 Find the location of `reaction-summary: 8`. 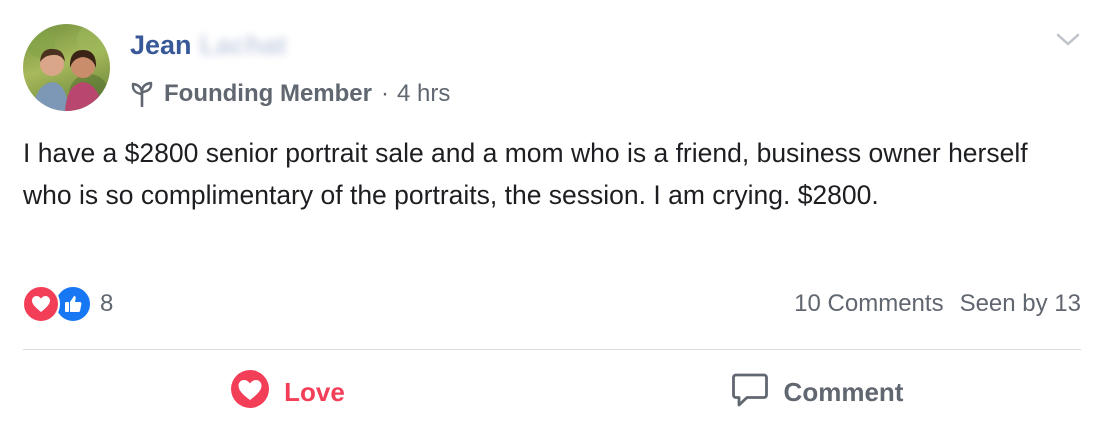

reaction-summary: 8 is located at coordinates (67, 304).